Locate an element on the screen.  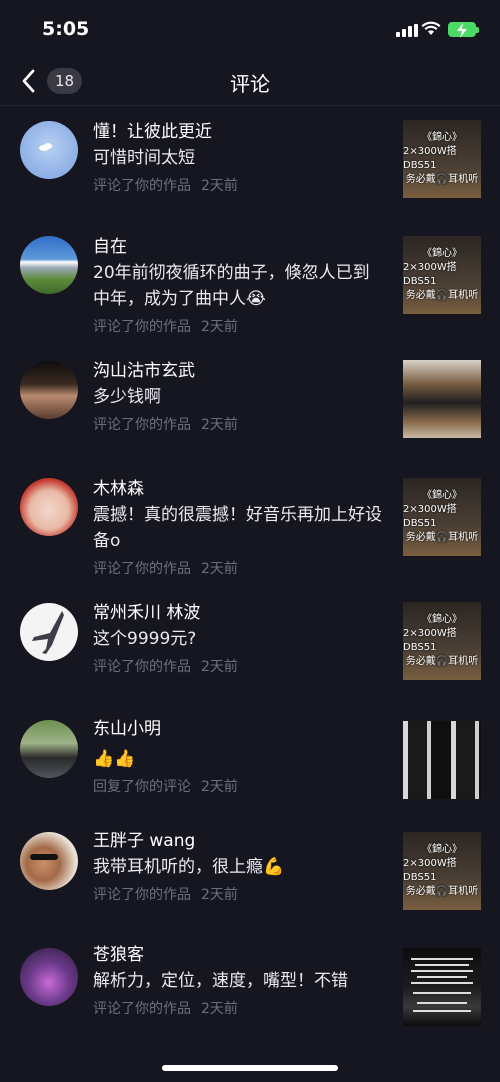
comment-text: 可惜时间太短 is located at coordinates (144, 158).